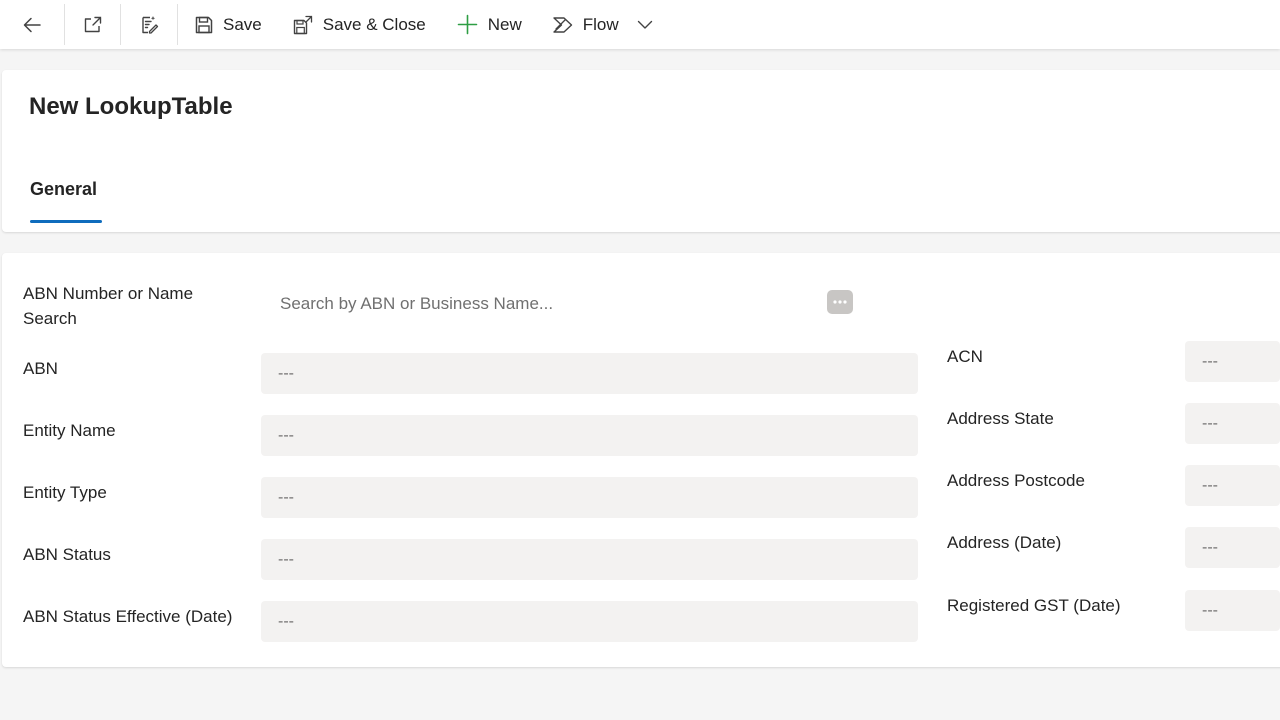 This screenshot has height=720, width=1280. Describe the element at coordinates (550, 304) in the screenshot. I see `abn-search-input` at that location.